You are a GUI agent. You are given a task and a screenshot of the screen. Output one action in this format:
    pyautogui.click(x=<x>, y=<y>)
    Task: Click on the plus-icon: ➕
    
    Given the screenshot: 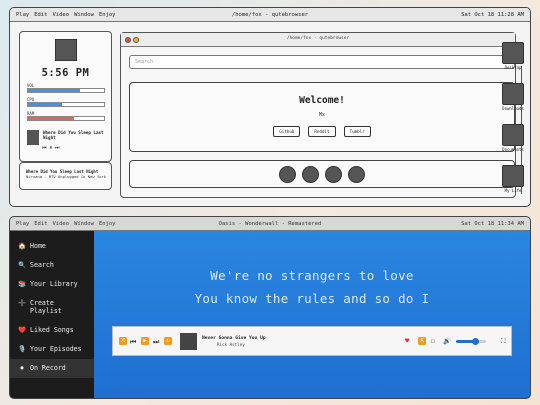 What is the action you would take?
    pyautogui.click(x=22, y=303)
    